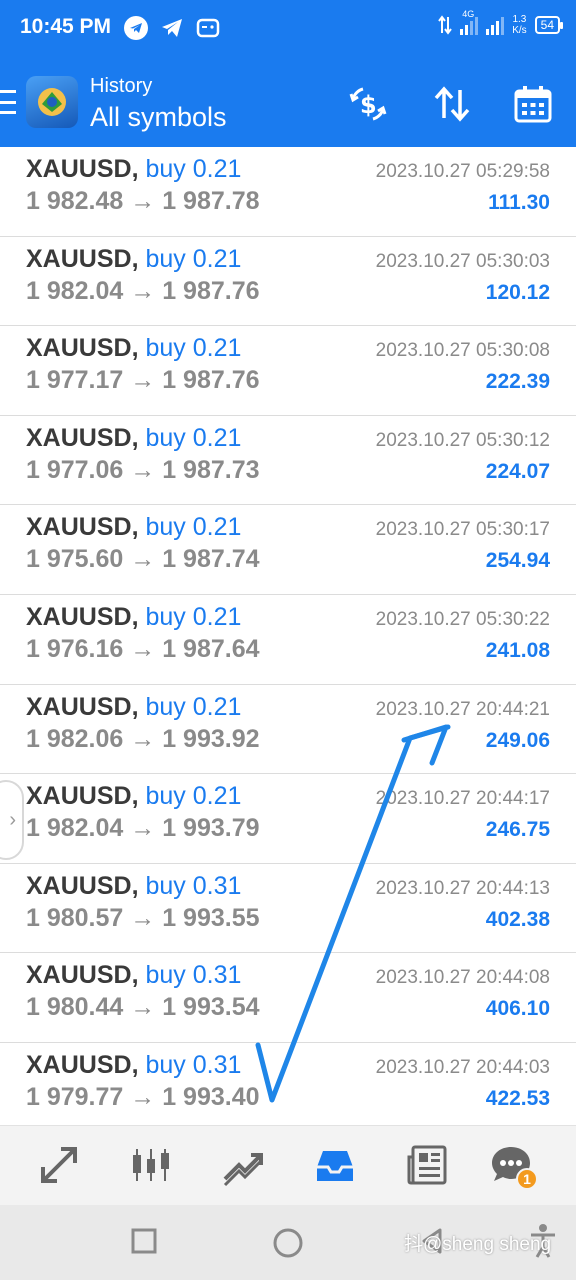 Image resolution: width=576 pixels, height=1280 pixels. I want to click on trade-profit: 222.39, so click(517, 382).